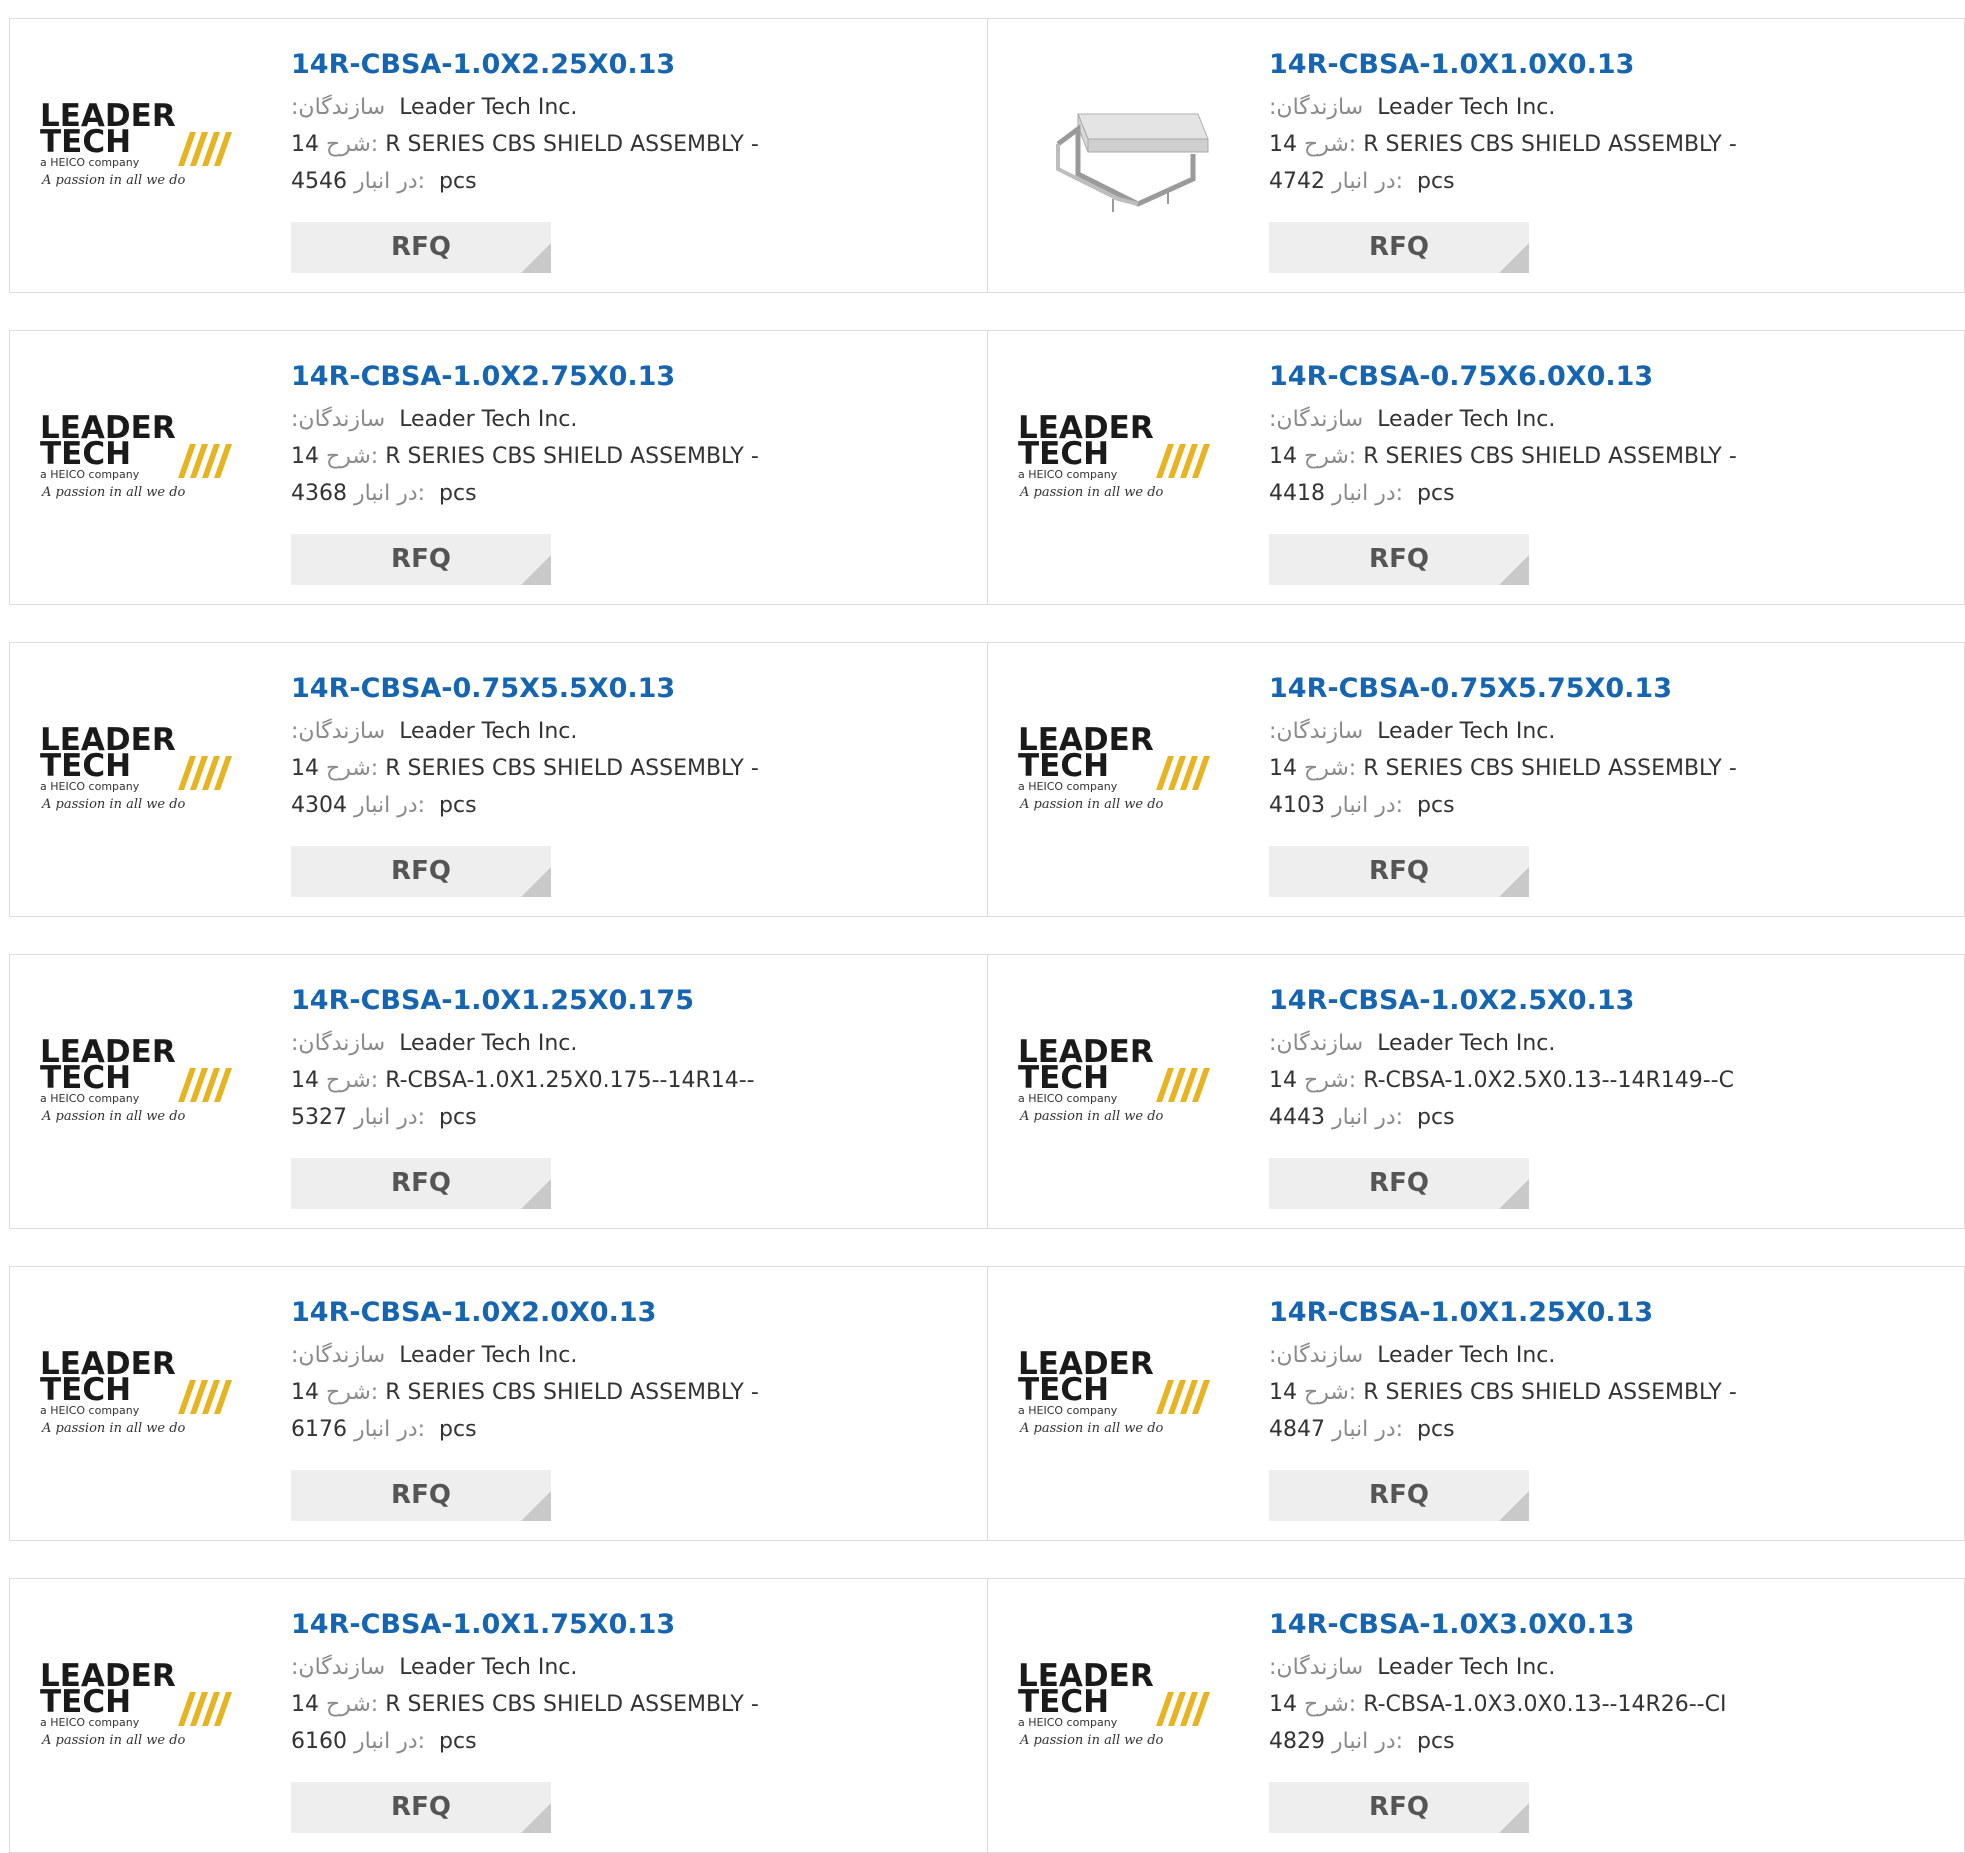  Describe the element at coordinates (1599, 1625) in the screenshot. I see `product-title-link: 14R-CBSA-1.0X3.0X0.13` at that location.